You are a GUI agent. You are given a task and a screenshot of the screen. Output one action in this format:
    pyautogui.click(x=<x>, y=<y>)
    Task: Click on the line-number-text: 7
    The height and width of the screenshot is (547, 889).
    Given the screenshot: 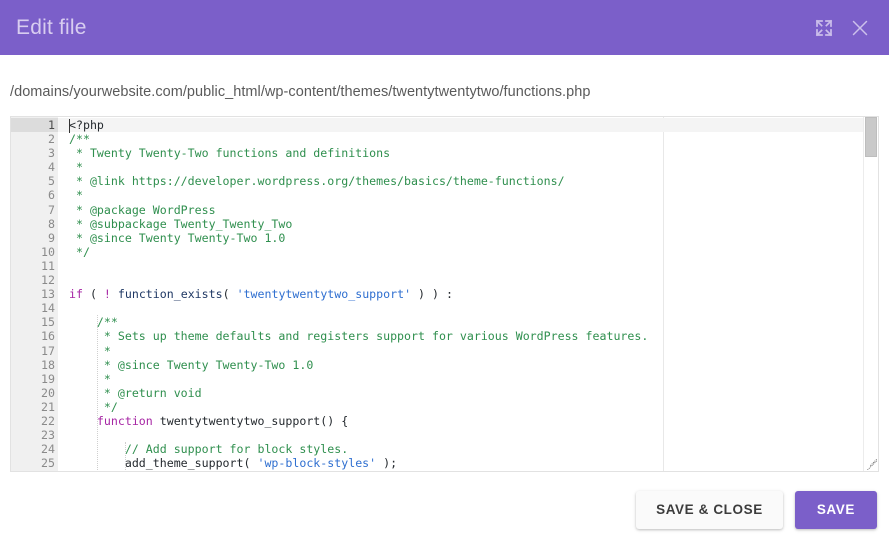 What is the action you would take?
    pyautogui.click(x=51, y=209)
    